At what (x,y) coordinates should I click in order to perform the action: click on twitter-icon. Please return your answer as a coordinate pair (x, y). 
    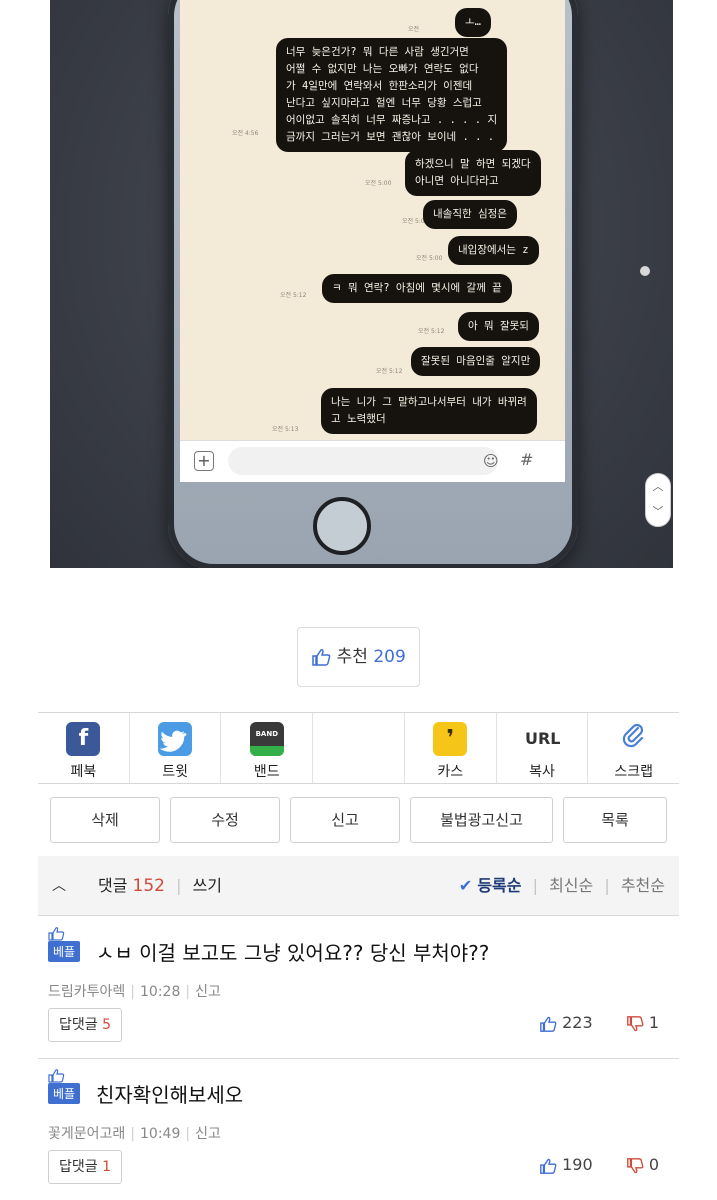
    Looking at the image, I should click on (175, 739).